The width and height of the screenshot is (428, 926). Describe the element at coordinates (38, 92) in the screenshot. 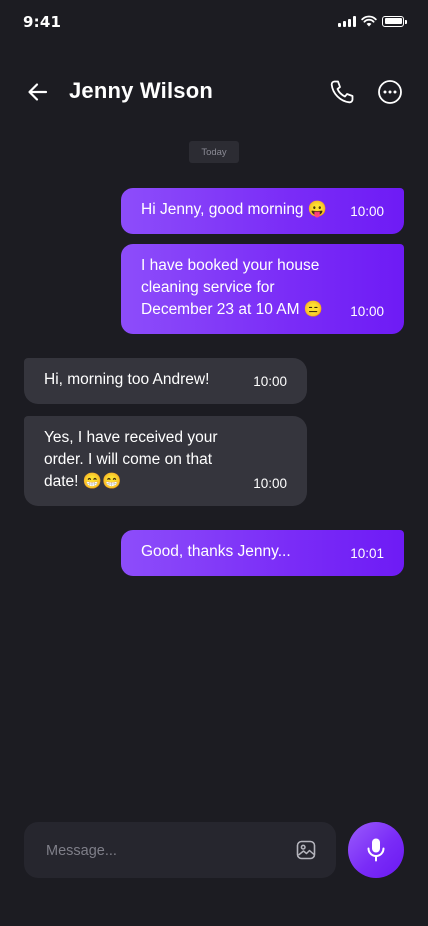

I see `back-arrow-icon` at that location.